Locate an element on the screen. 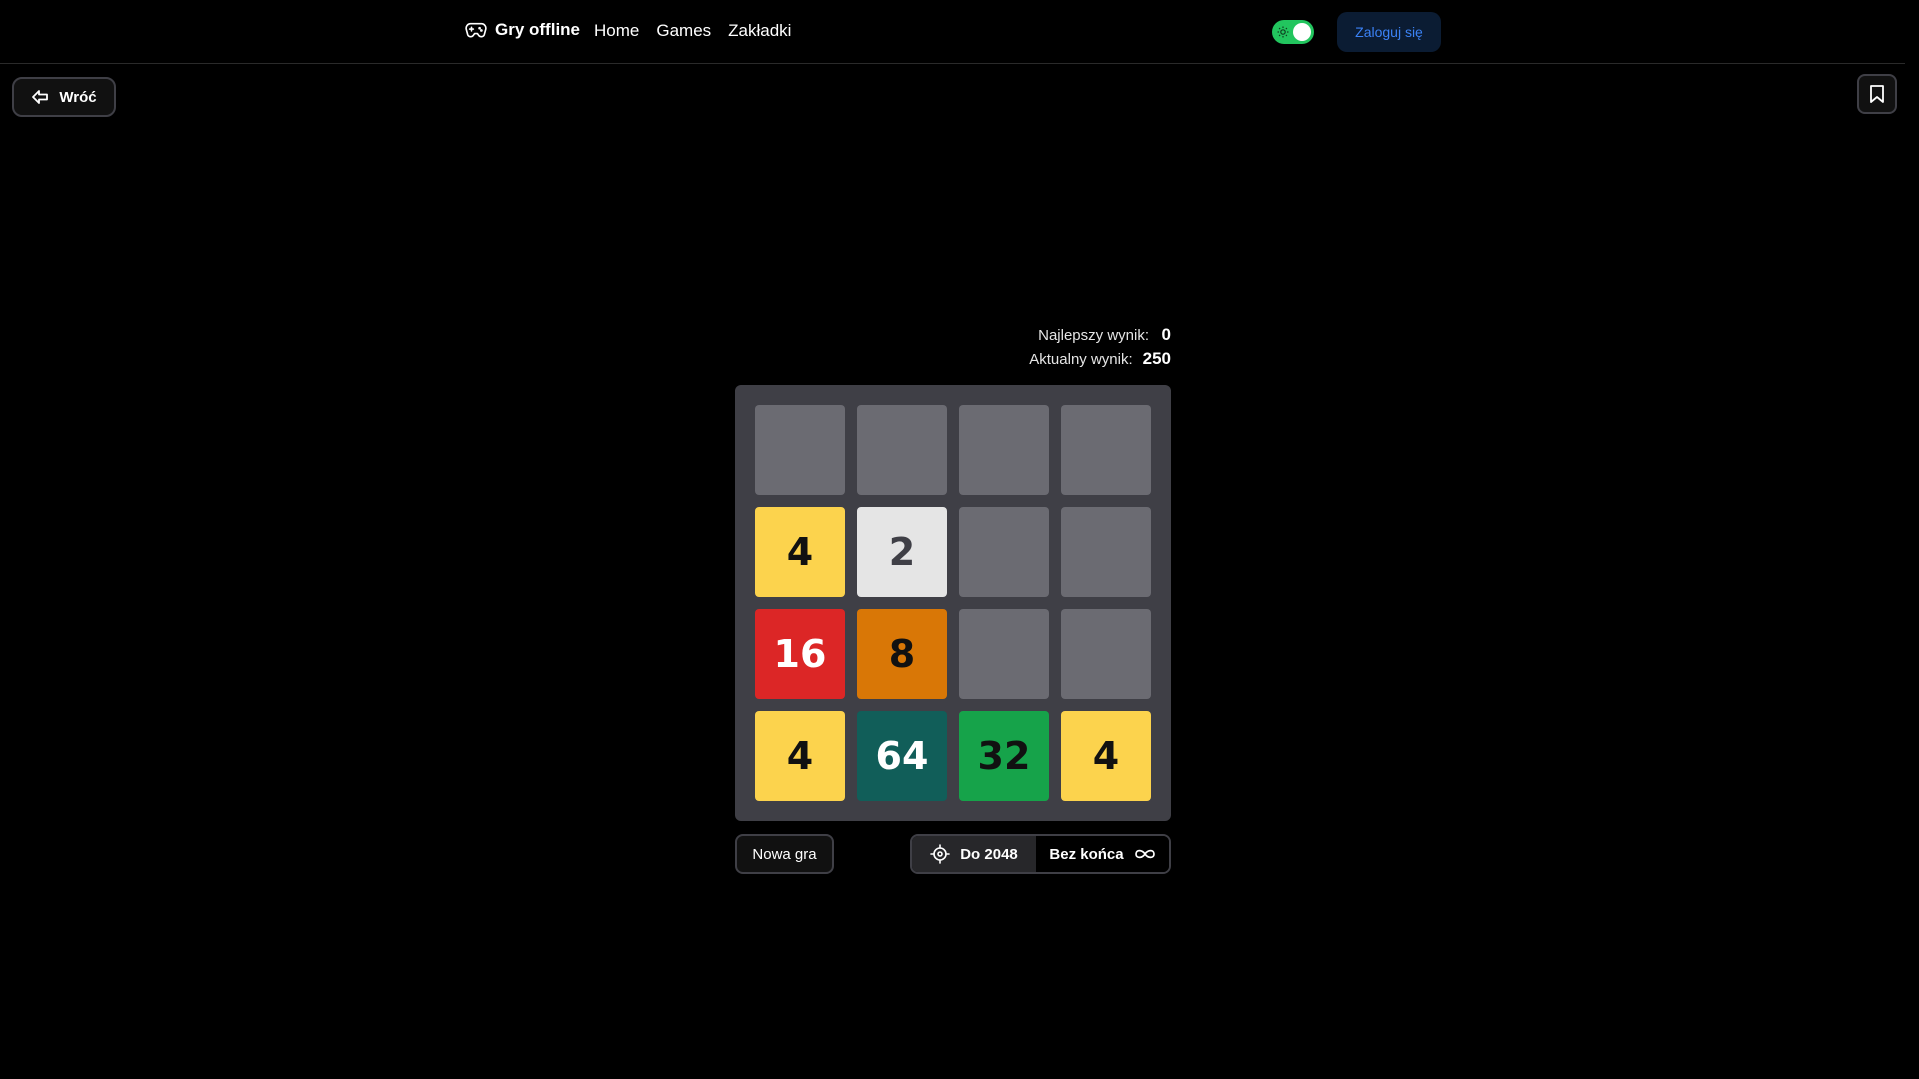 The height and width of the screenshot is (1079, 1919). nav-home: Home is located at coordinates (616, 31).